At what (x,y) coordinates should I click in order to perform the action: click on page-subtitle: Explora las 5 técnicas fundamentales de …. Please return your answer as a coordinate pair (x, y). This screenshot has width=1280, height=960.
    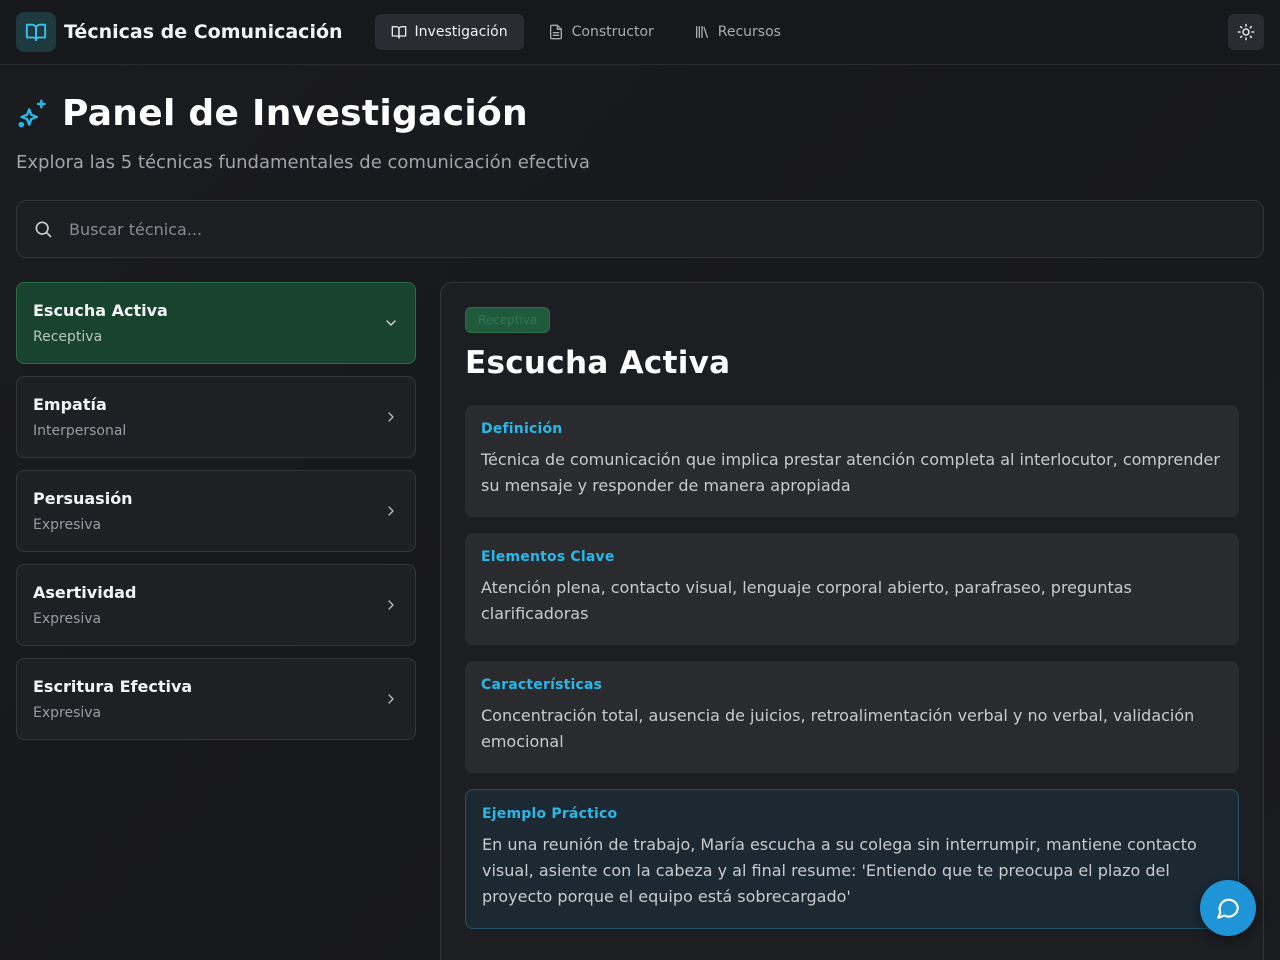
    Looking at the image, I should click on (303, 162).